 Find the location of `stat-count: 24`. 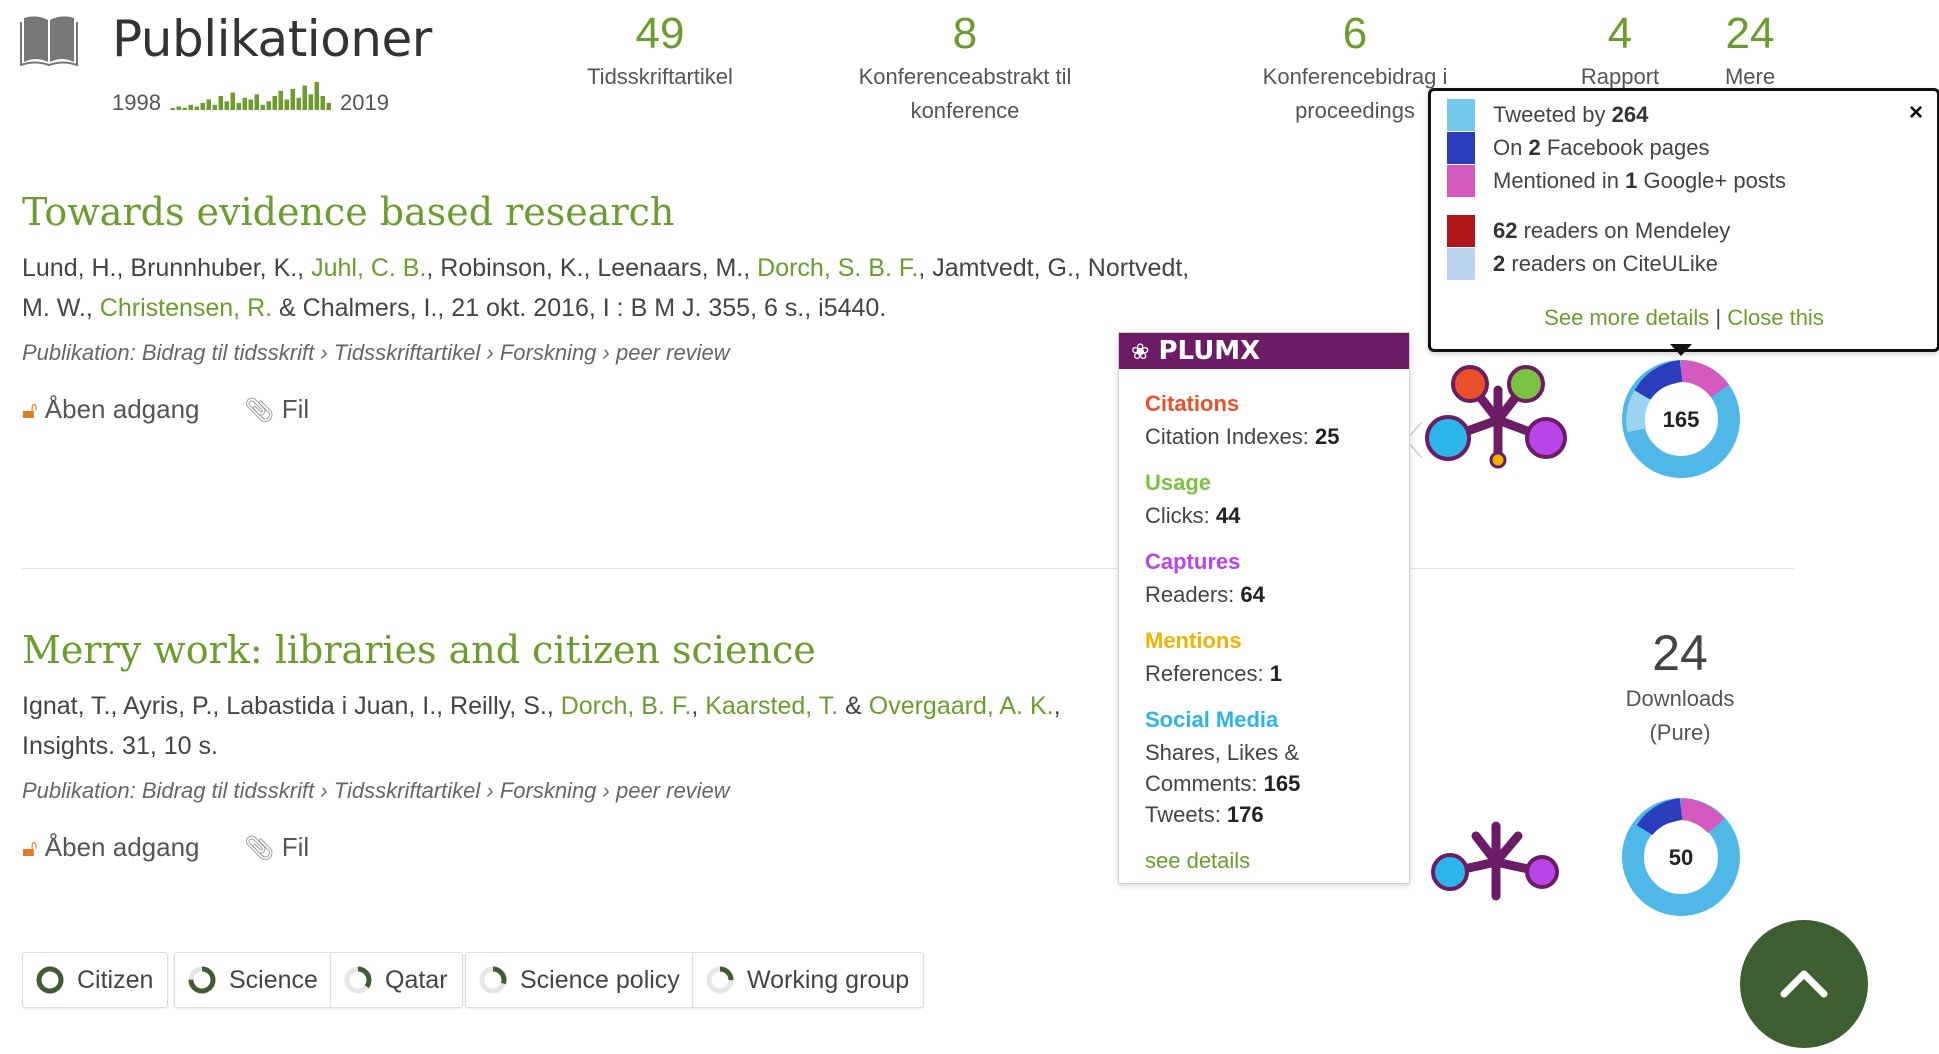

stat-count: 24 is located at coordinates (1750, 33).